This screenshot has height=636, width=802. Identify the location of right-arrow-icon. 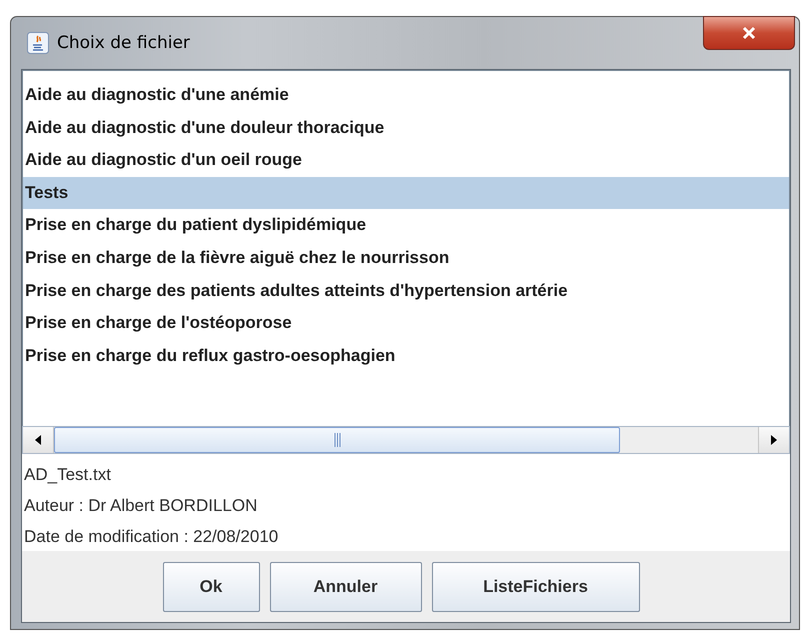
(774, 440).